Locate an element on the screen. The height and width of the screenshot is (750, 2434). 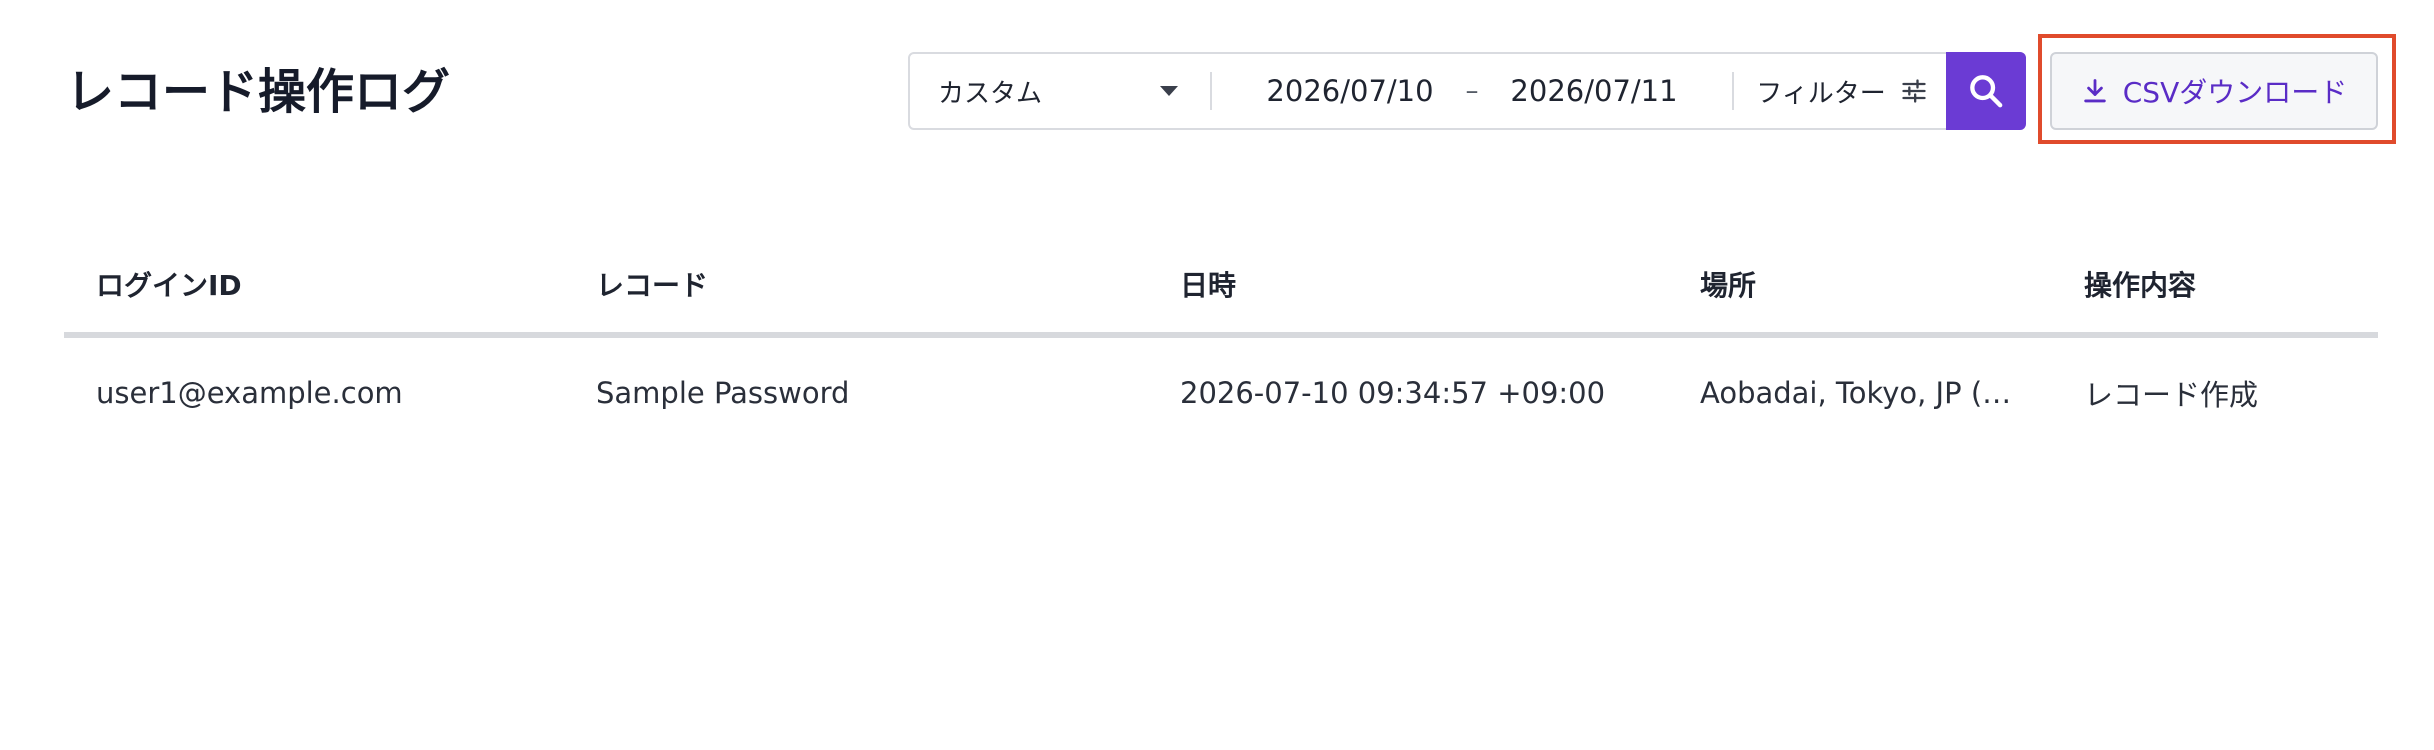
csv-download-button: CSVダウンロード is located at coordinates (2214, 91).